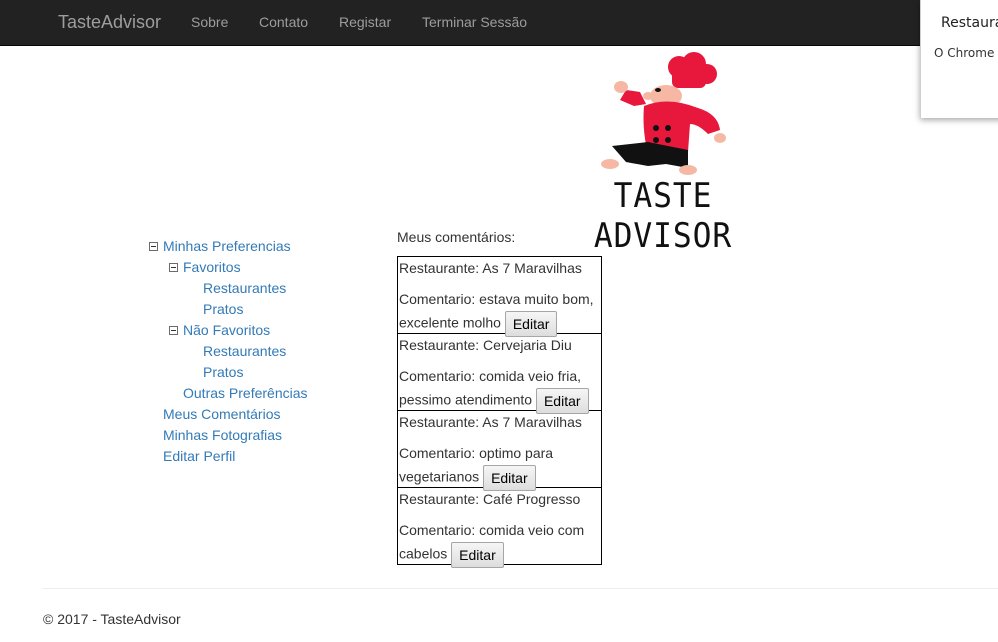  Describe the element at coordinates (244, 288) in the screenshot. I see `tree-item-fav-restaurantes: Restaurantes` at that location.